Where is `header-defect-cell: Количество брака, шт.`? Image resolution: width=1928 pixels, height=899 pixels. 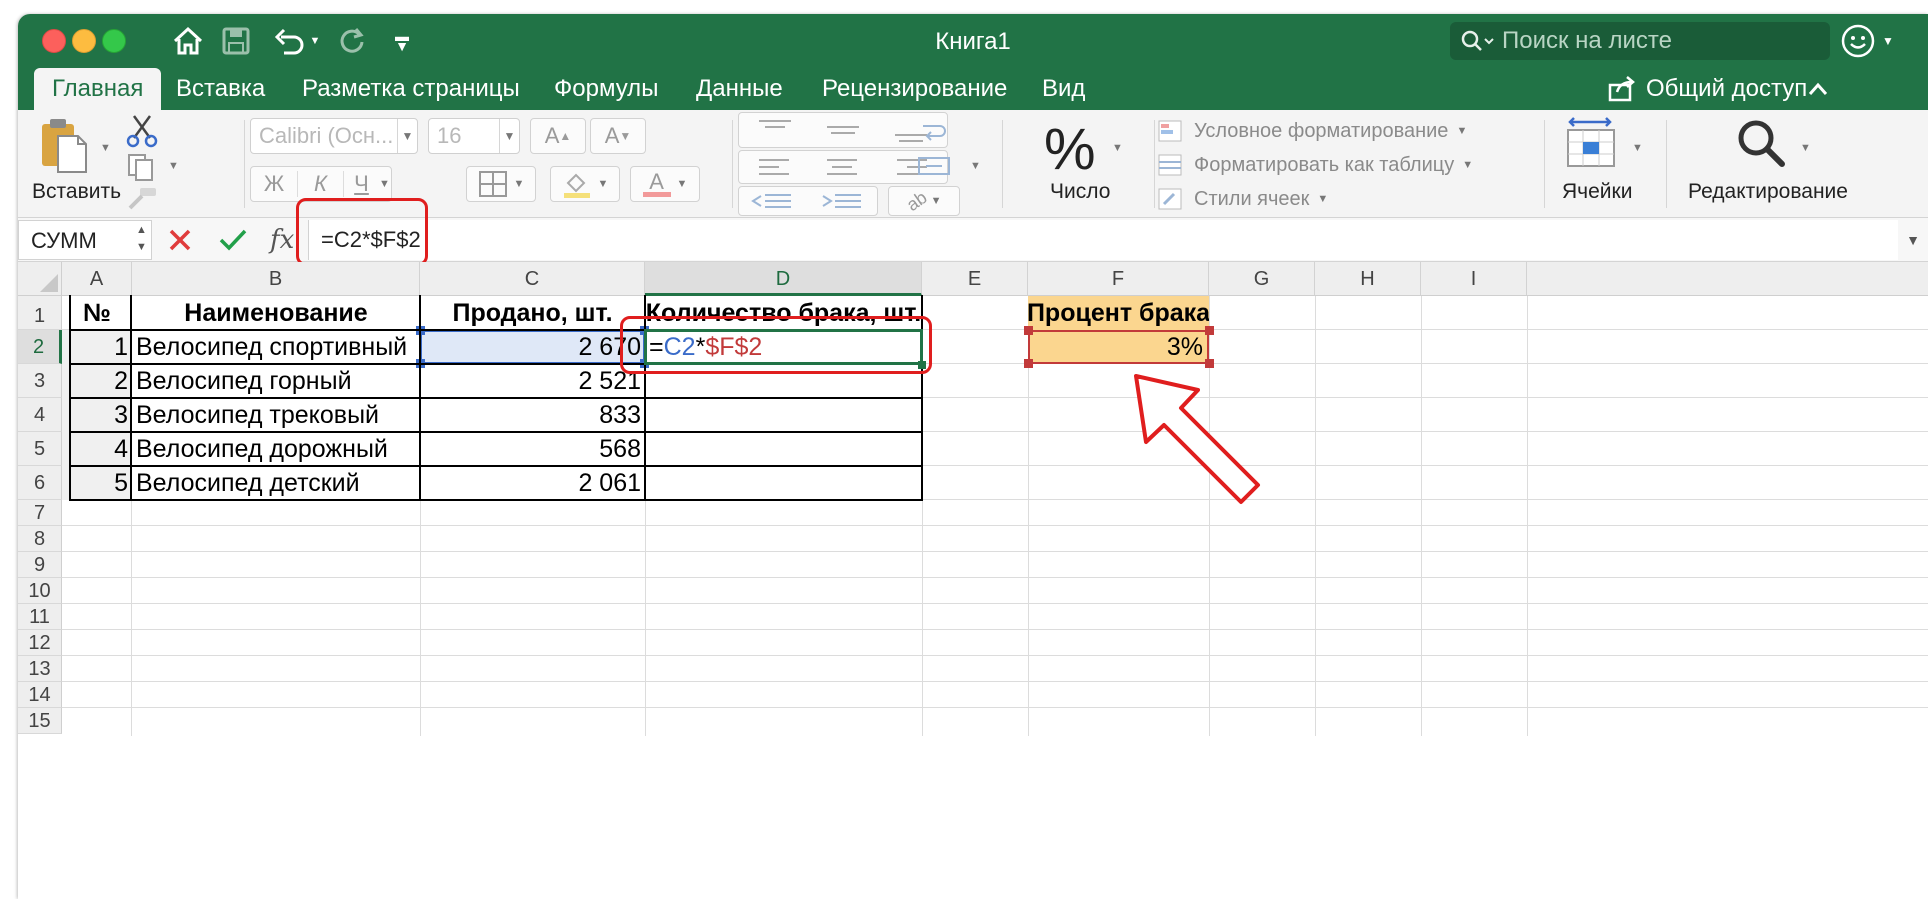
header-defect-cell: Количество брака, шт. is located at coordinates (783, 313).